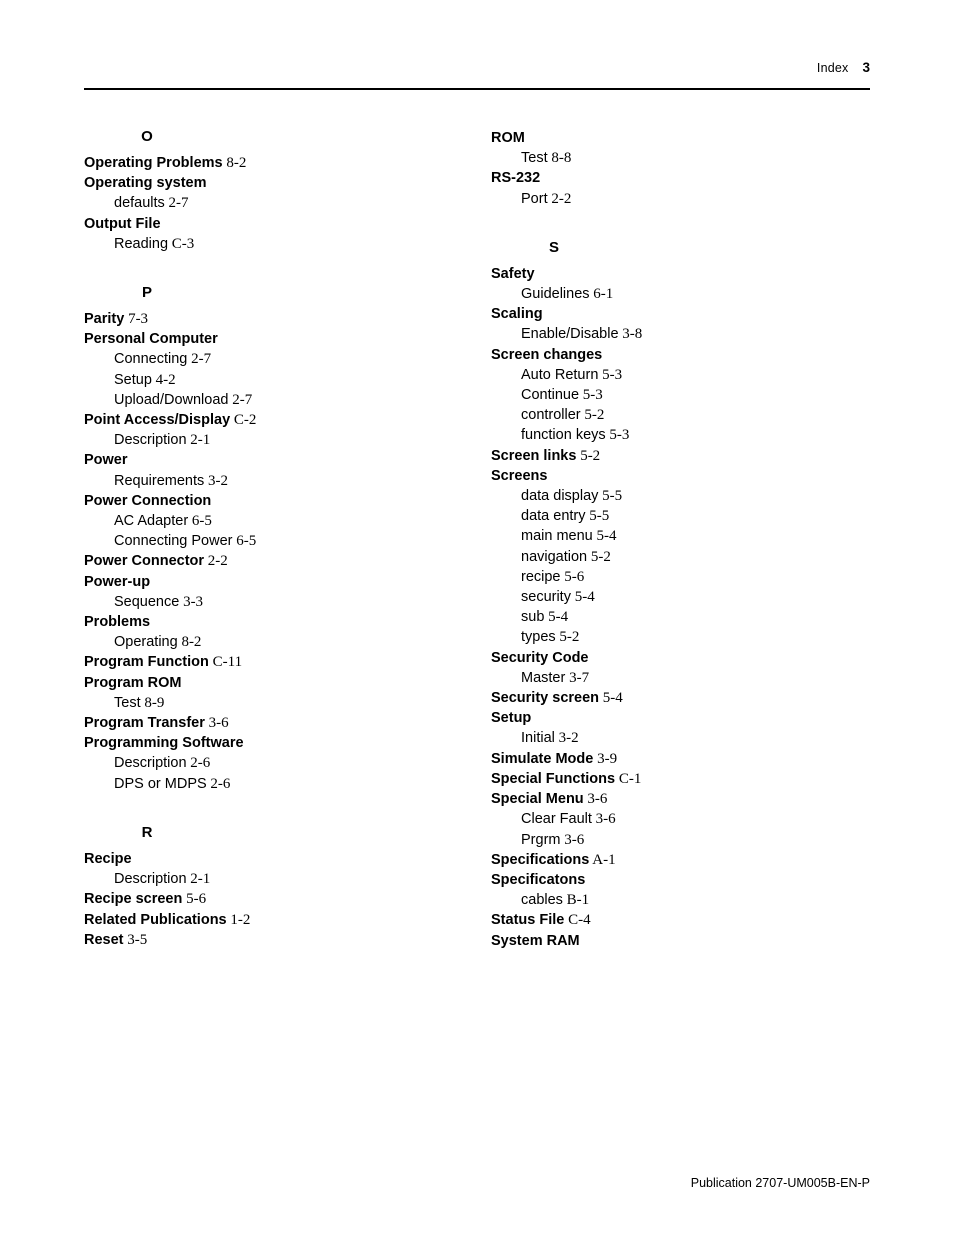  Describe the element at coordinates (281, 602) in the screenshot. I see `index-entry-sub: Sequence 3-3` at that location.